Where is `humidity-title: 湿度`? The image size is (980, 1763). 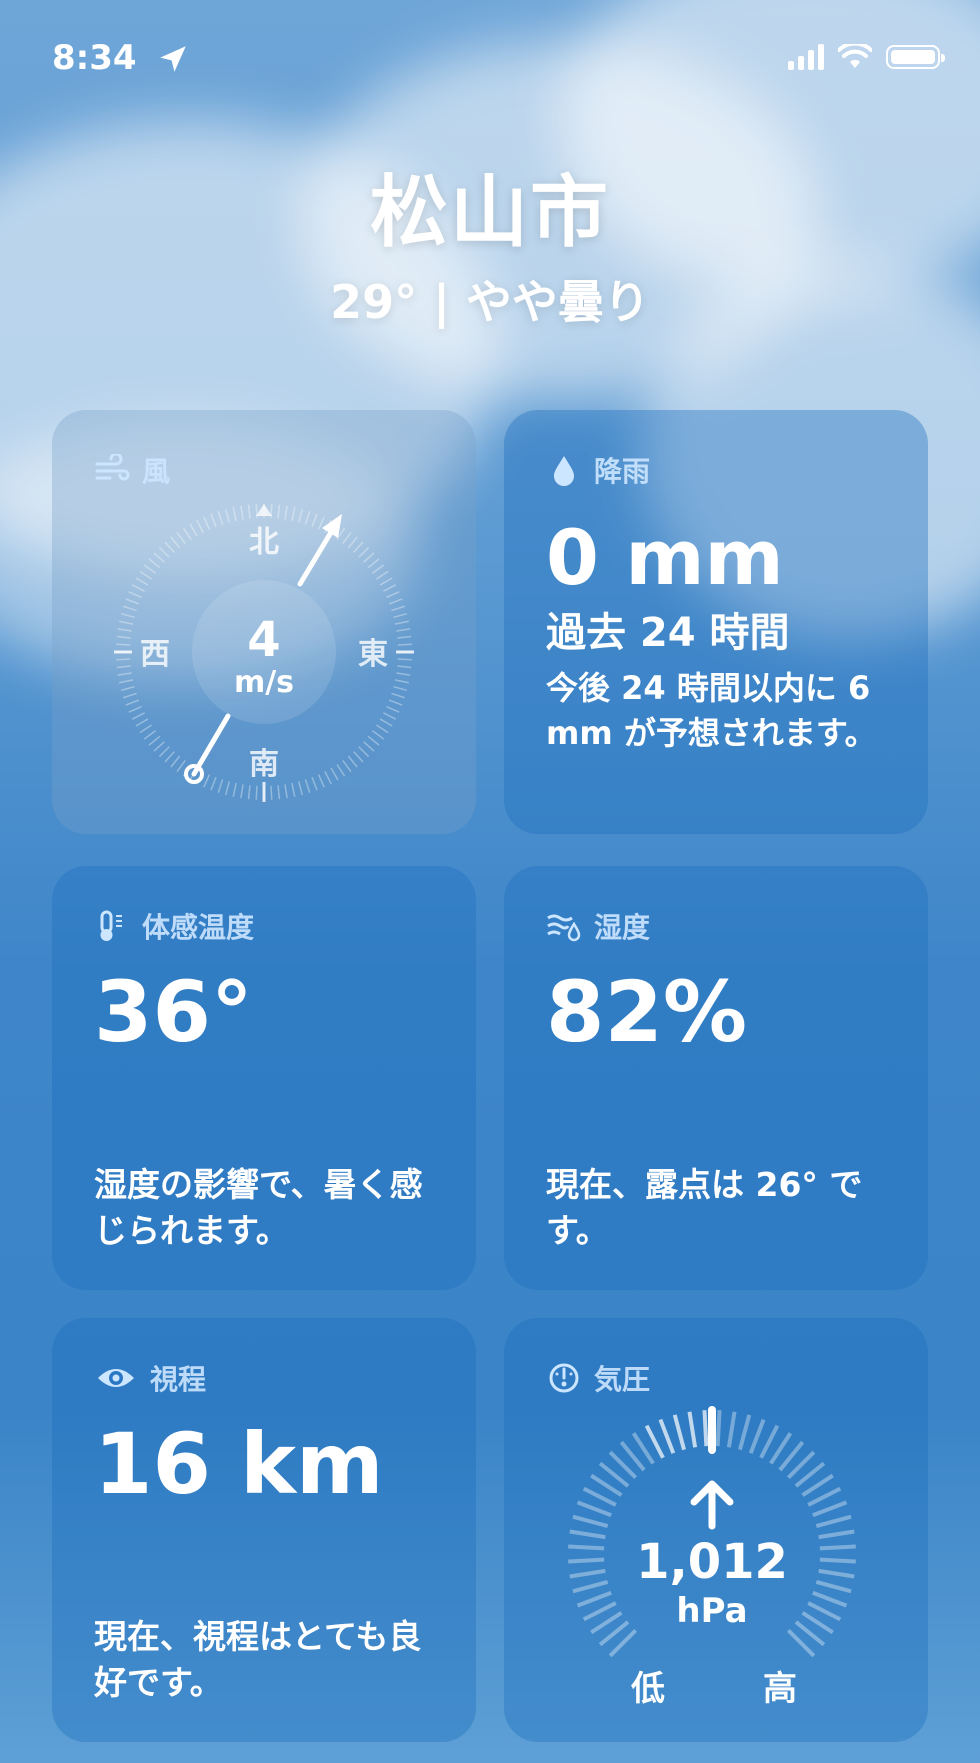
humidity-title: 湿度 is located at coordinates (622, 927).